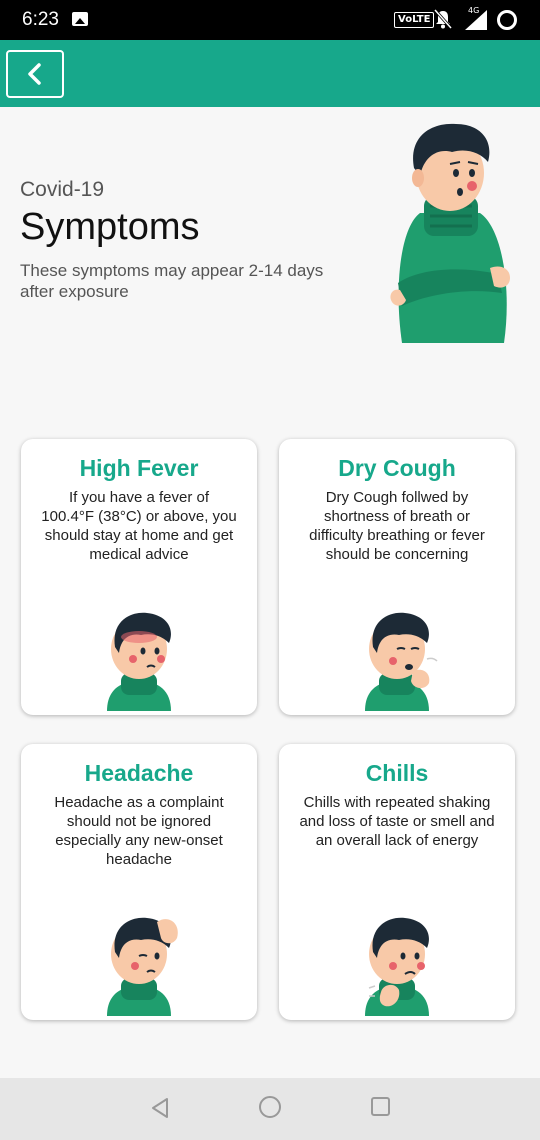 The image size is (540, 1140). Describe the element at coordinates (270, 20) in the screenshot. I see `status-bar: 6:23 VoLTE 4G` at that location.